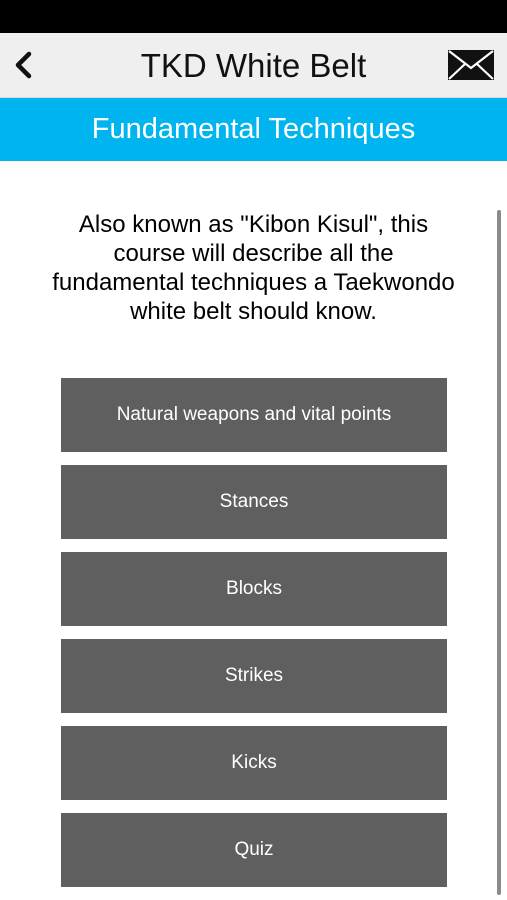  Describe the element at coordinates (253, 16) in the screenshot. I see `status-bar` at that location.